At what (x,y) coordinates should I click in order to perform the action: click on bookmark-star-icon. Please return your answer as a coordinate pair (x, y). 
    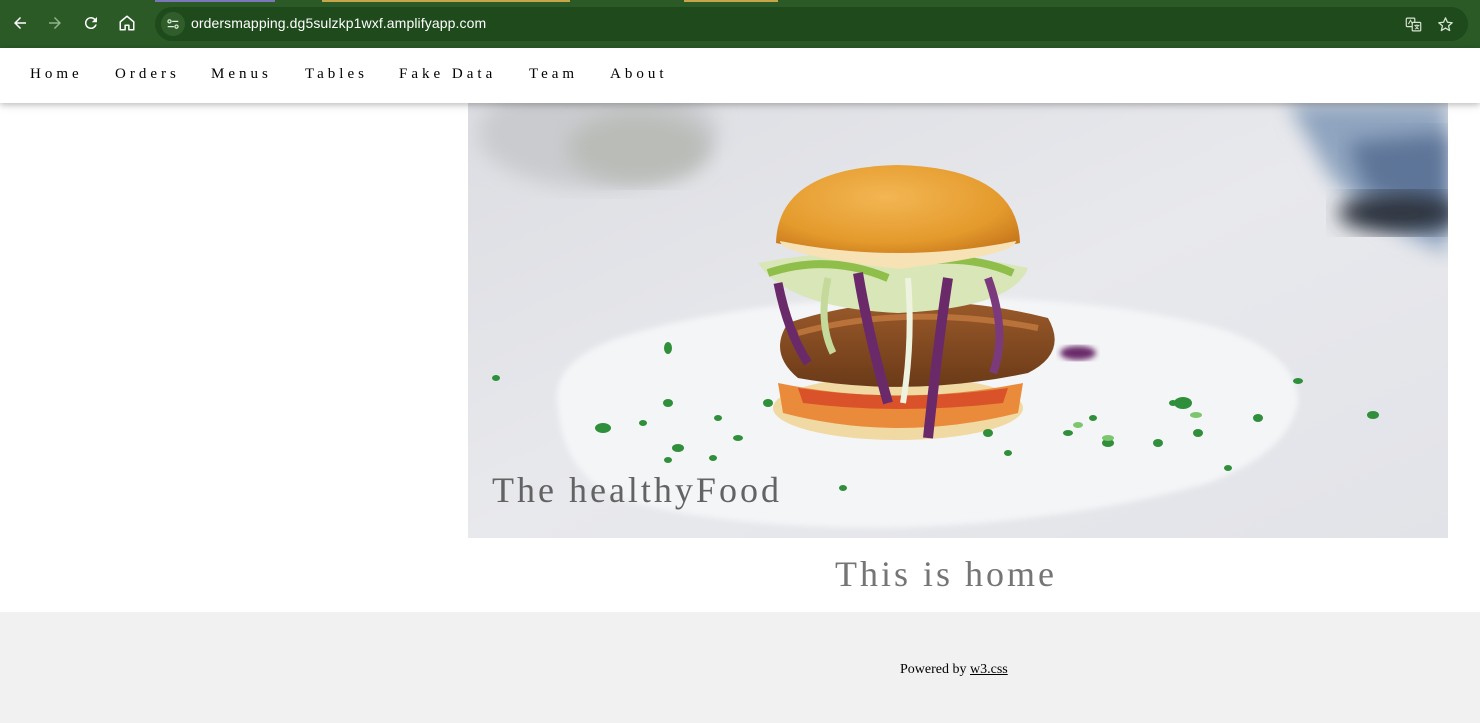
    Looking at the image, I should click on (1445, 24).